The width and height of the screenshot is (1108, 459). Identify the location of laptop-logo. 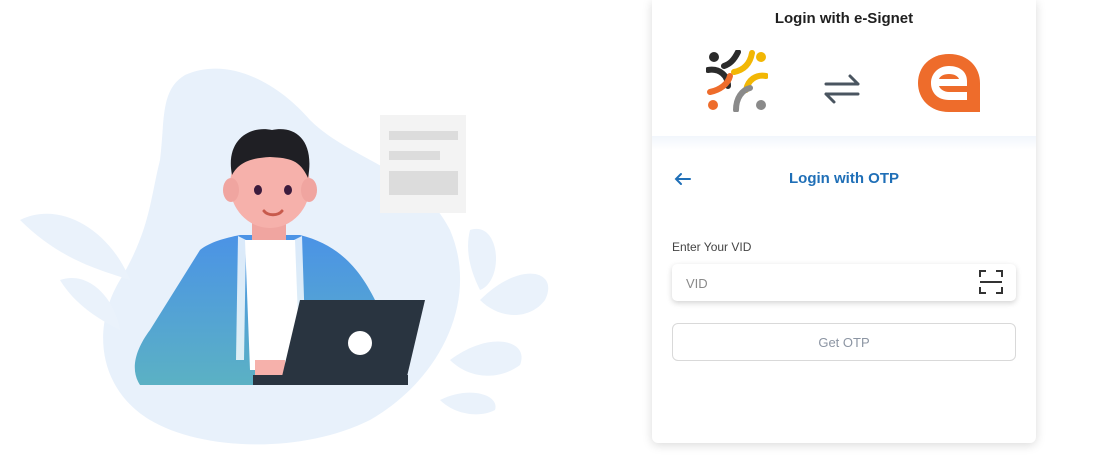
(360, 343).